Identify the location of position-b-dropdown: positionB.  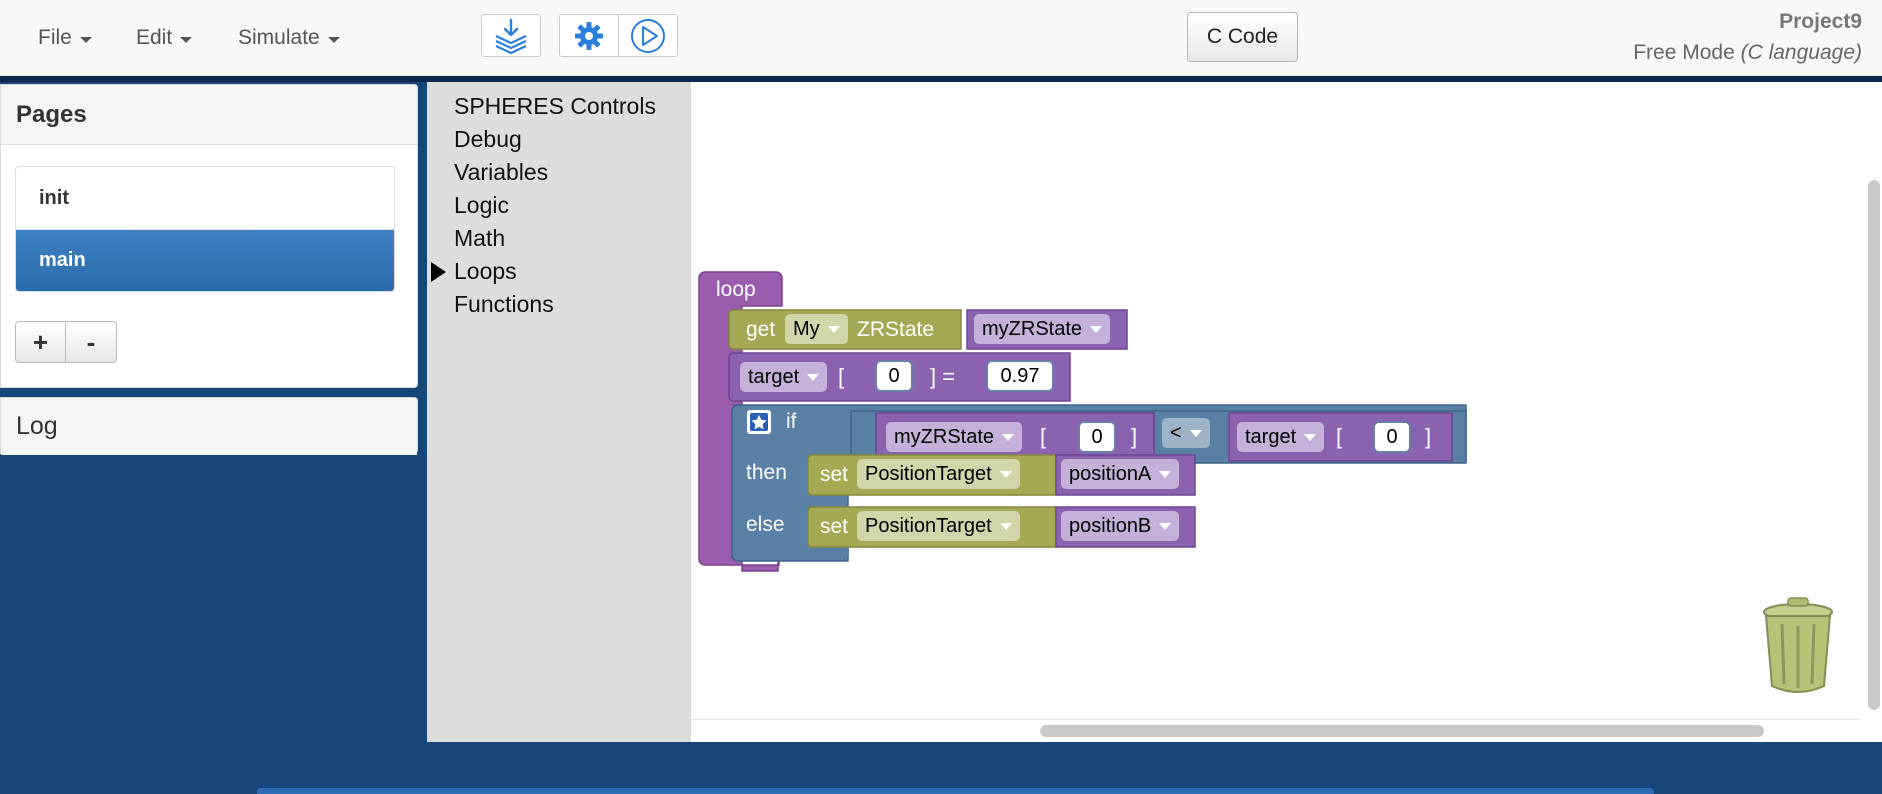
(1120, 526).